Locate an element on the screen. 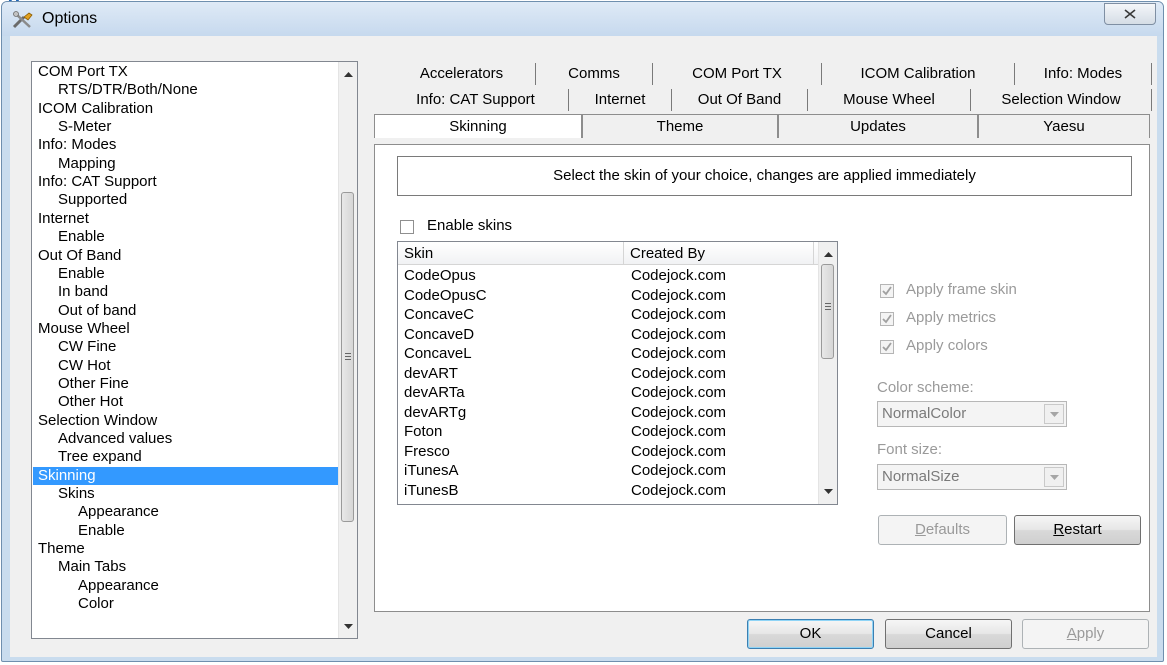 This screenshot has width=1167, height=665. defaults-accelerator: D is located at coordinates (920, 529).